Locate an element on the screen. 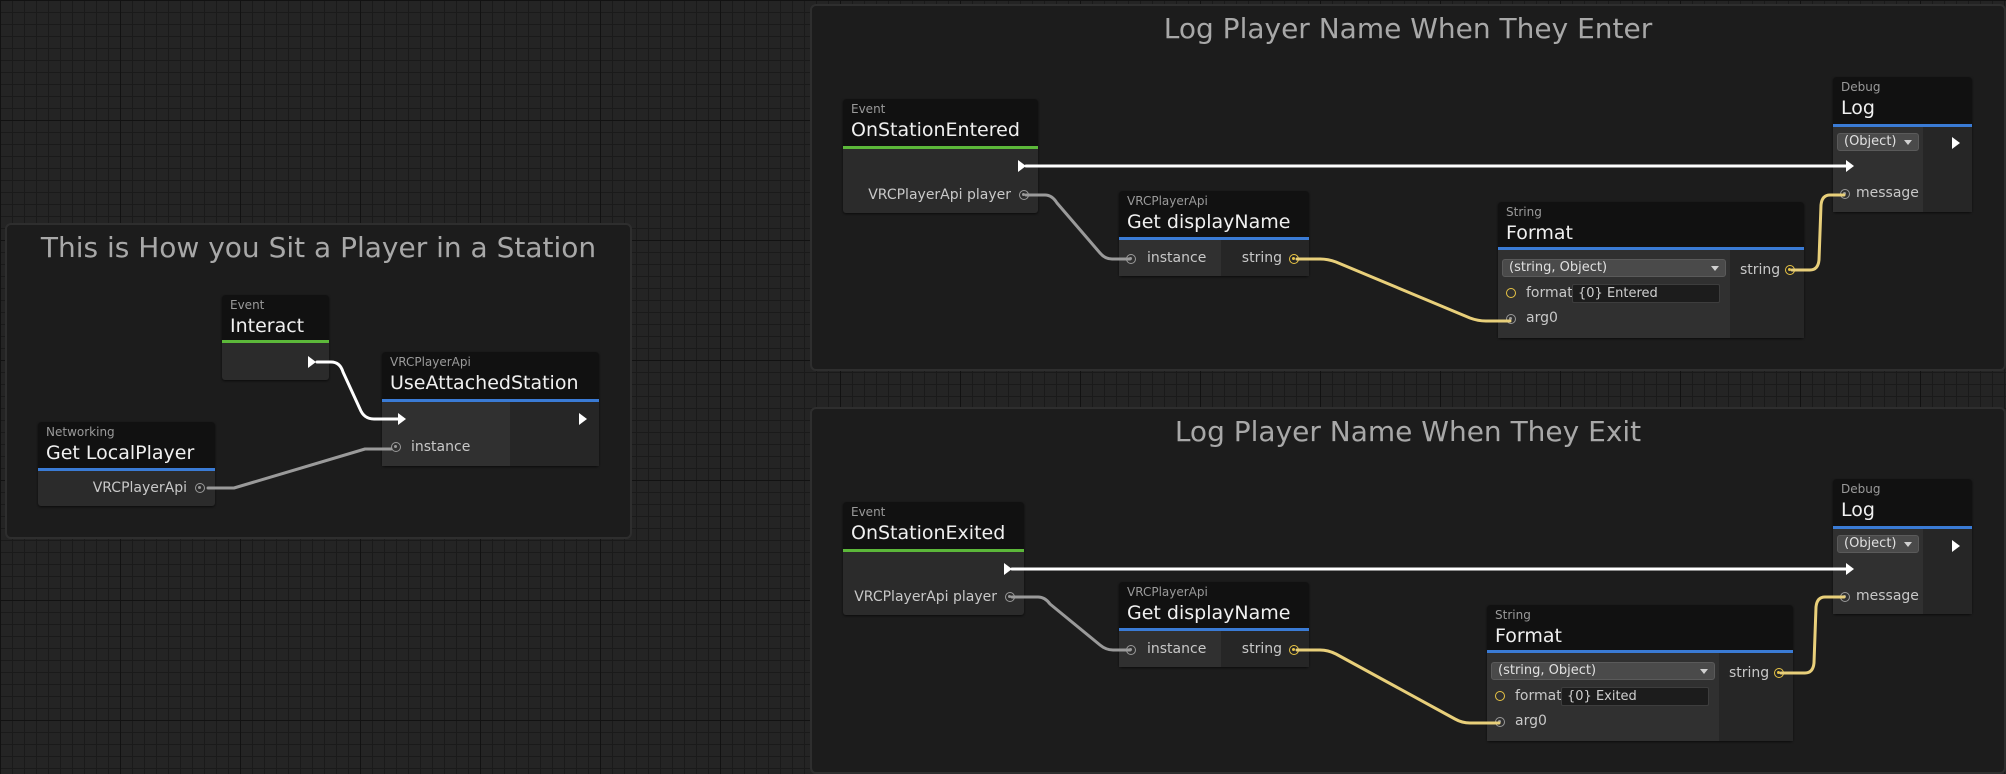 The height and width of the screenshot is (774, 2006). node-title: Get LocalPlayer is located at coordinates (120, 453).